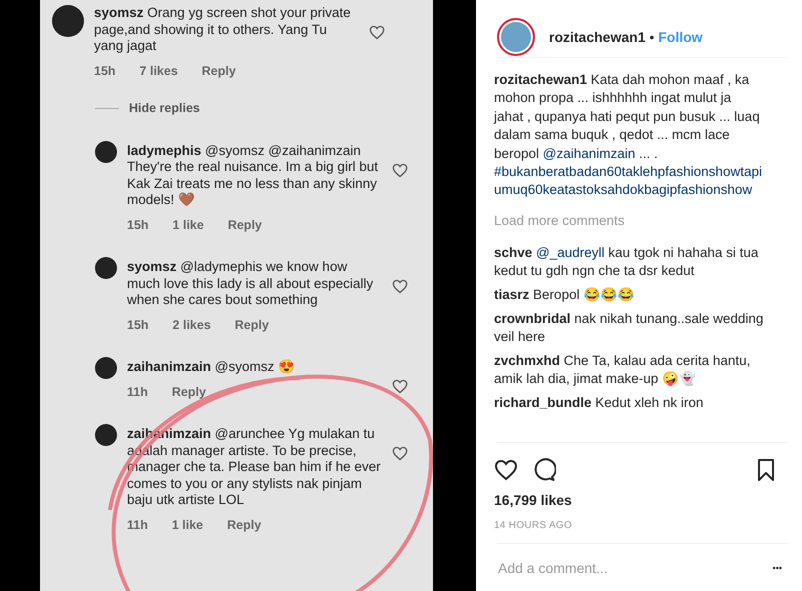  Describe the element at coordinates (629, 328) in the screenshot. I see `comment-text: crownbridal nak nikah tunang..sale wedding veil here` at that location.